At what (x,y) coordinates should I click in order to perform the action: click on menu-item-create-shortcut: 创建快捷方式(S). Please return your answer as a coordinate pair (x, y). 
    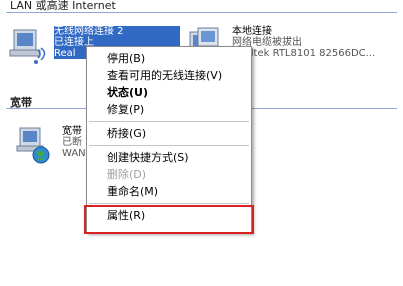
    Looking at the image, I should click on (169, 157).